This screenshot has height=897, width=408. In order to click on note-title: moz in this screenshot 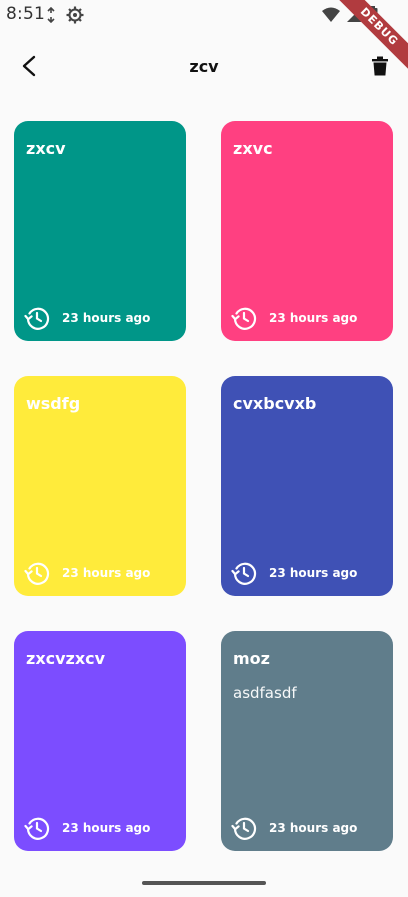, I will do `click(251, 658)`.